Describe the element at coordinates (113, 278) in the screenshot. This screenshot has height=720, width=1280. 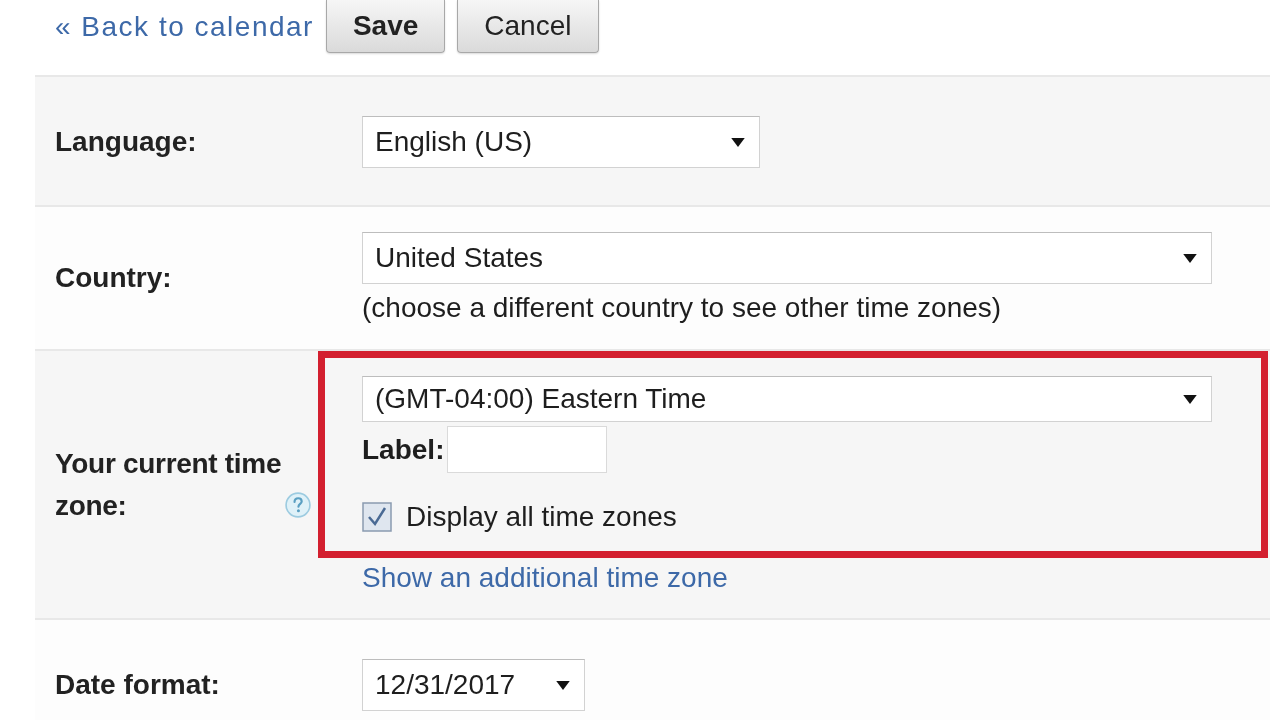
I see `setting-label: Country:` at that location.